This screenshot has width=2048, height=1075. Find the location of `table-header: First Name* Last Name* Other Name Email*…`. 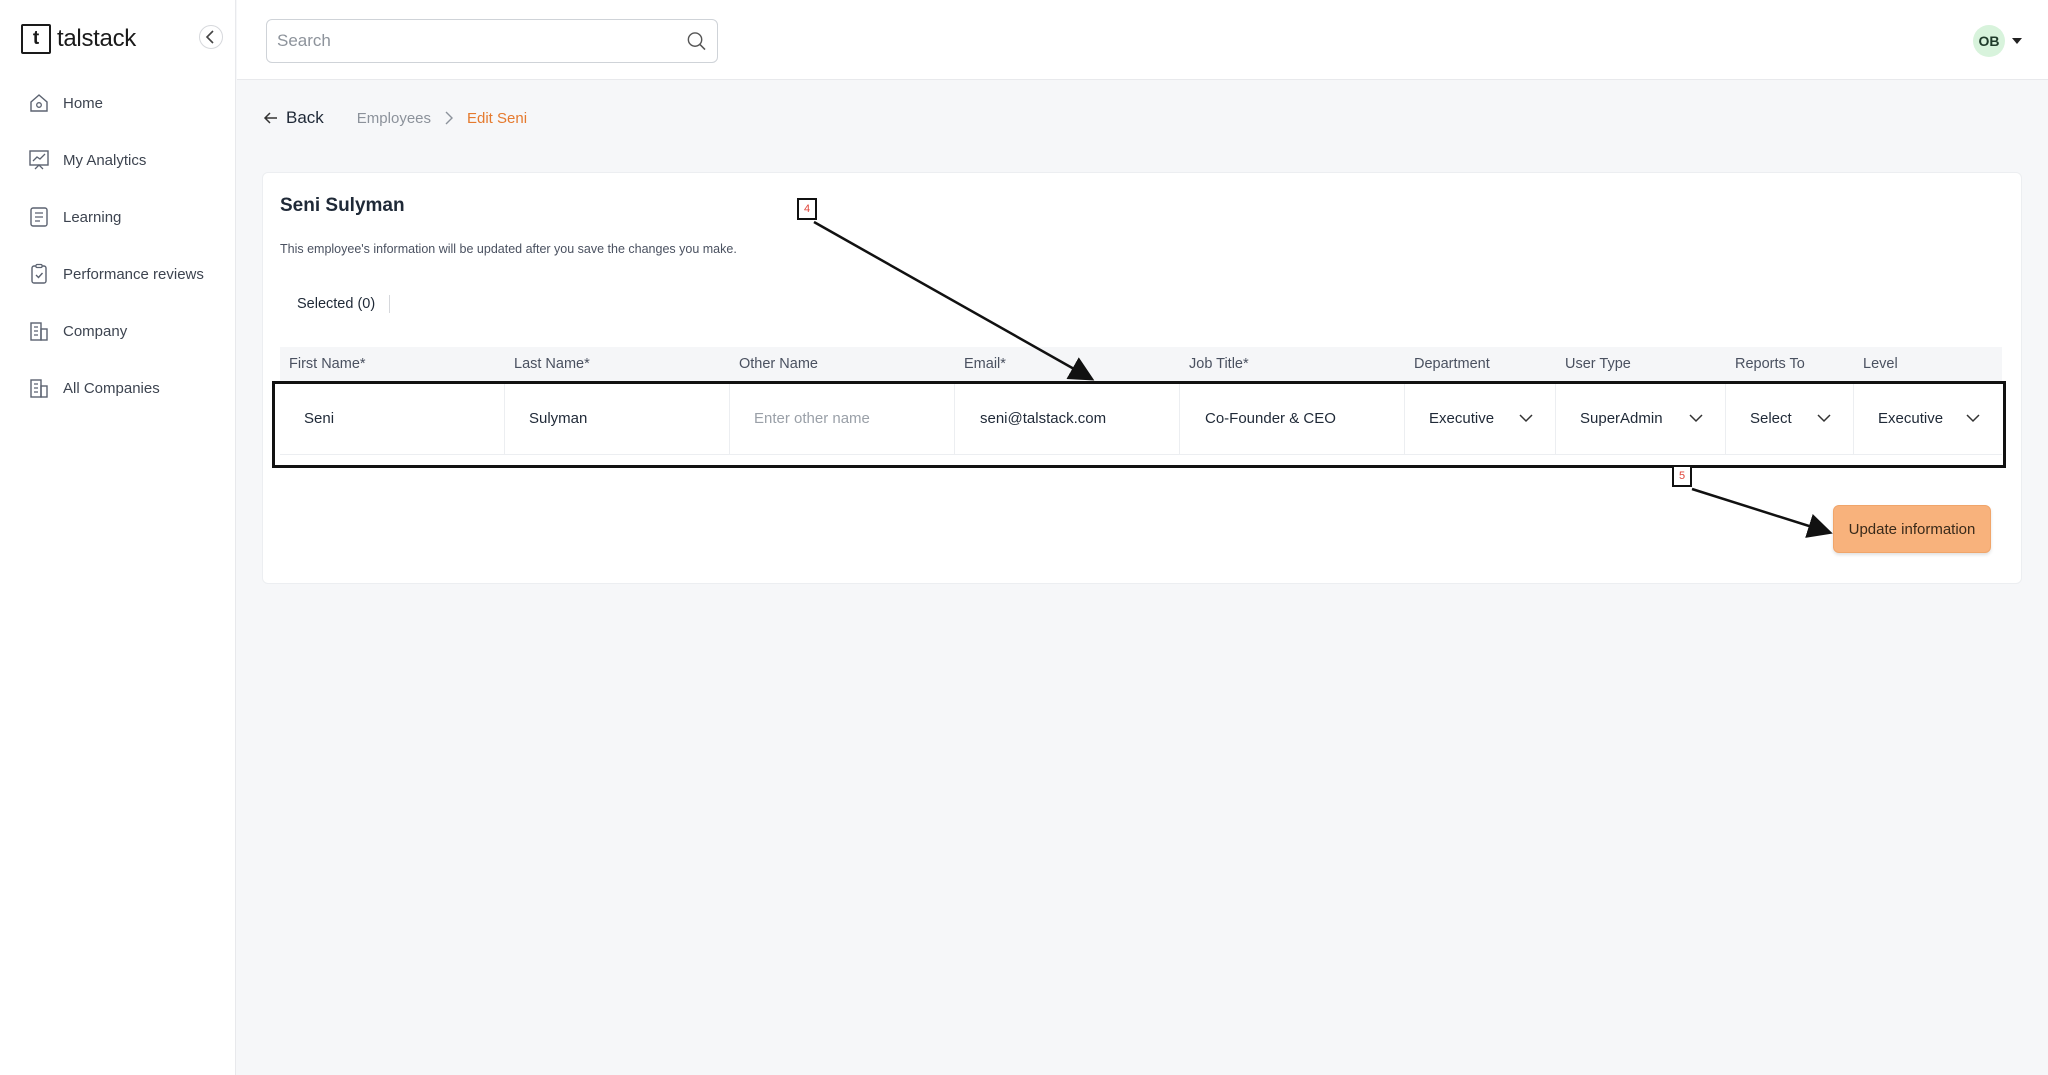

table-header: First Name* Last Name* Other Name Email*… is located at coordinates (1141, 364).